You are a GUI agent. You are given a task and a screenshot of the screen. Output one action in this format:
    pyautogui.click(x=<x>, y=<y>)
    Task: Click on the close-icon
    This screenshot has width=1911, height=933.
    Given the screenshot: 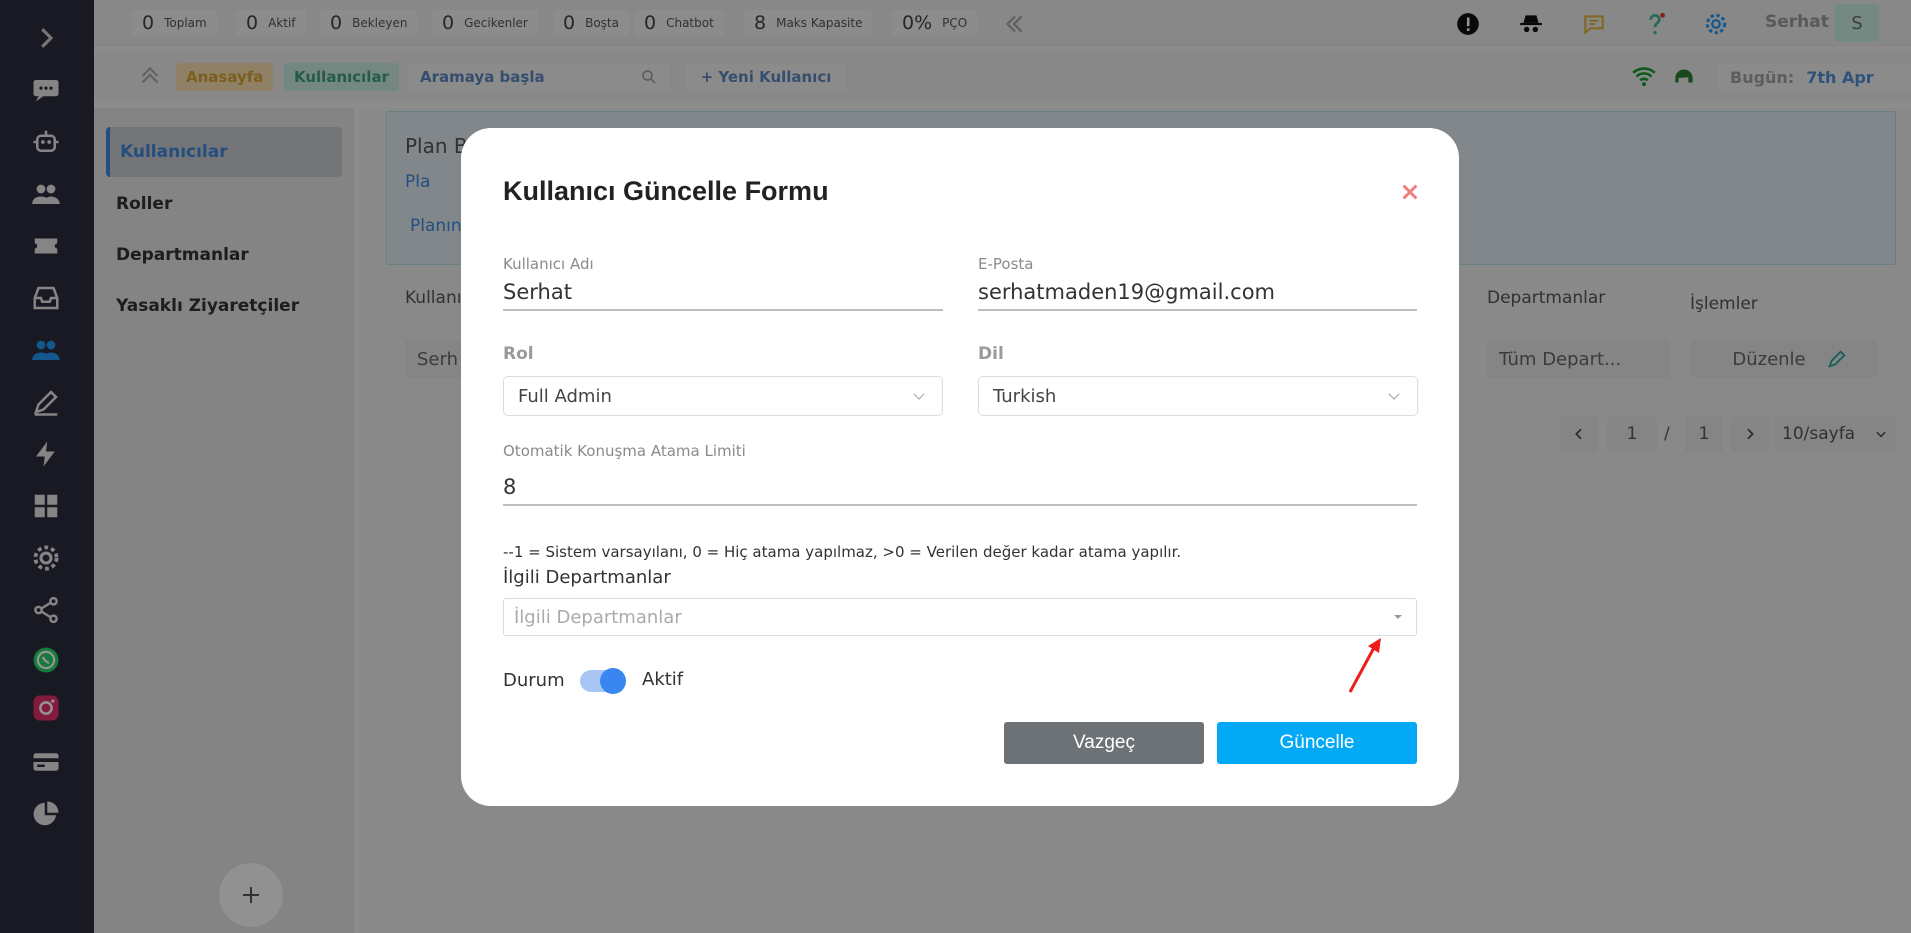 What is the action you would take?
    pyautogui.click(x=1410, y=192)
    